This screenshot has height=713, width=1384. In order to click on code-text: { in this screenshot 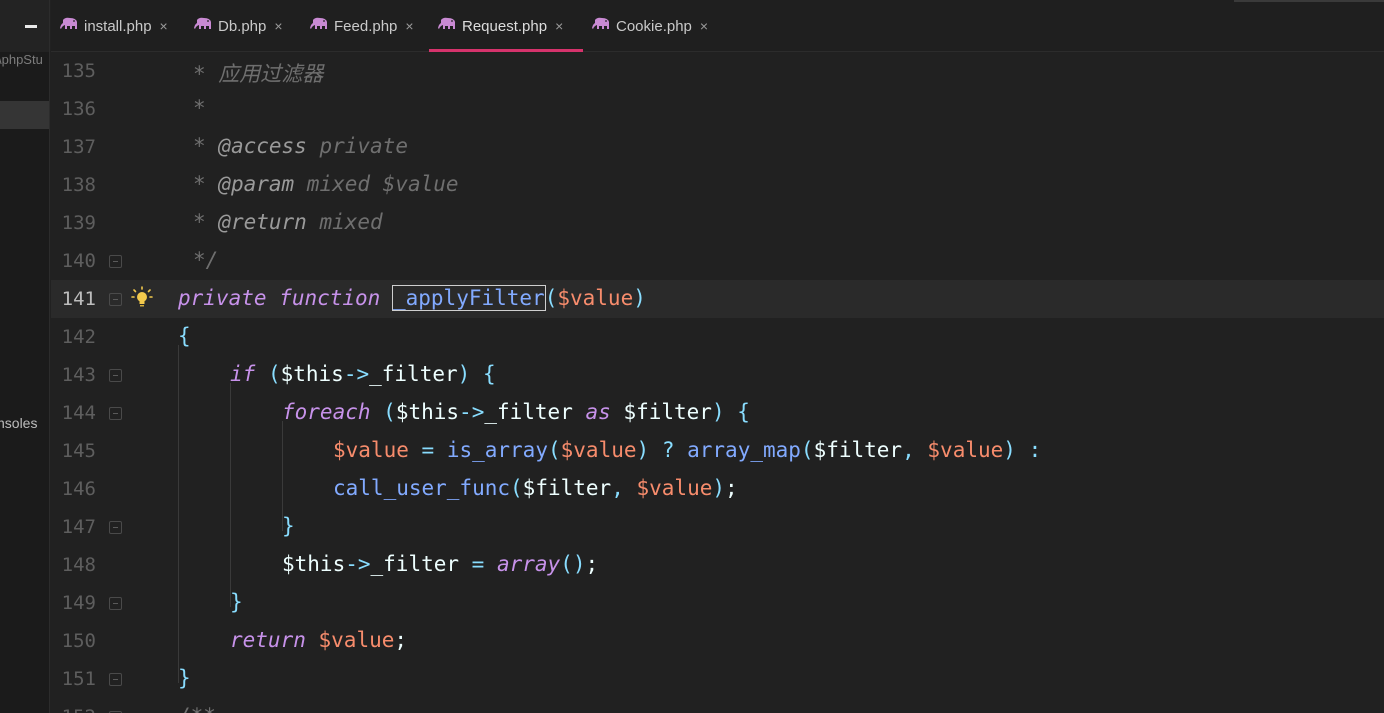, I will do `click(184, 336)`.